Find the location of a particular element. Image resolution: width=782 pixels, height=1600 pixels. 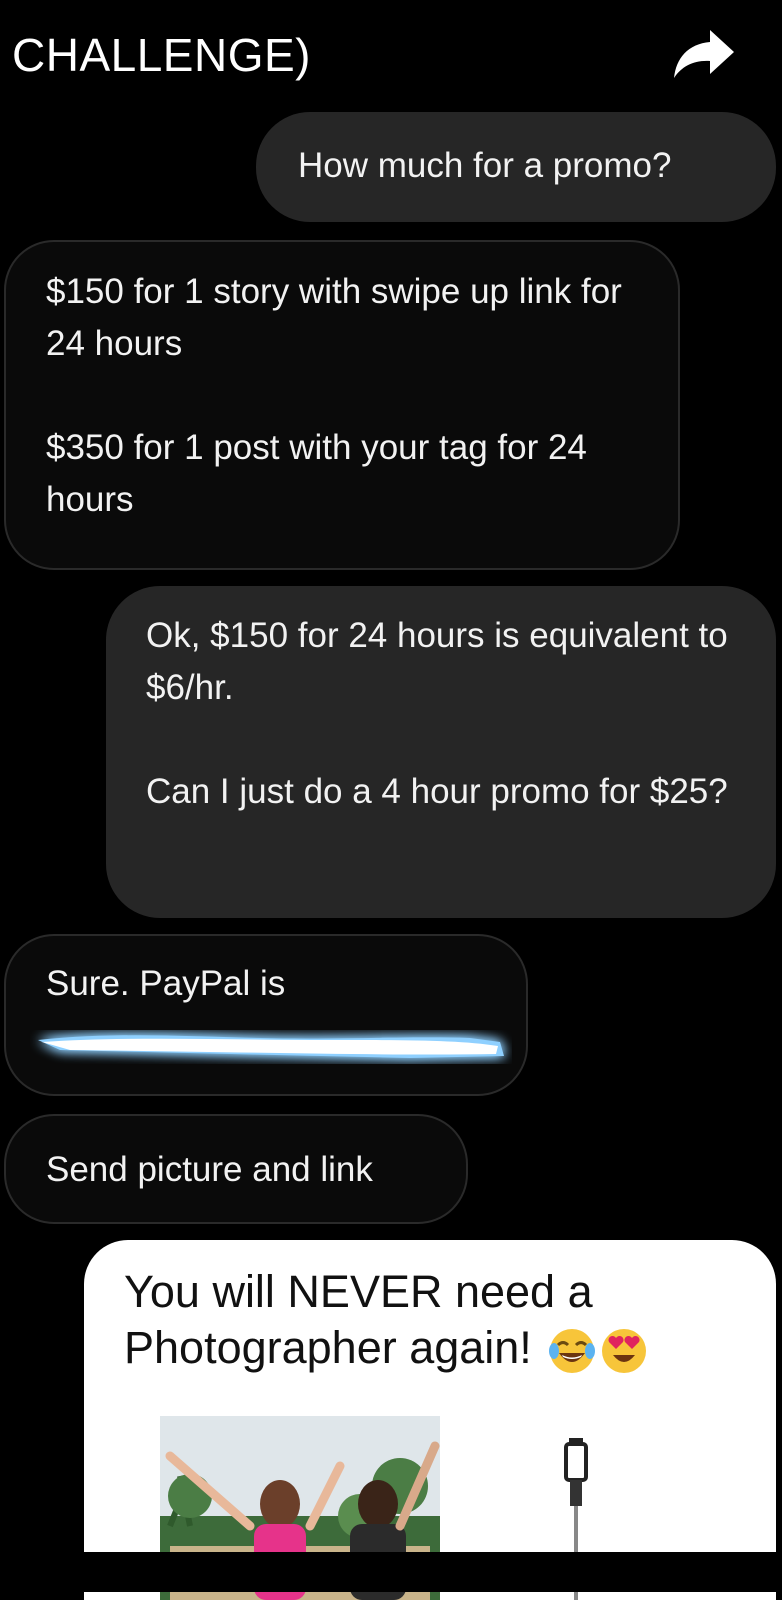

message-bubble-incoming: Send picture and link is located at coordinates (236, 1169).